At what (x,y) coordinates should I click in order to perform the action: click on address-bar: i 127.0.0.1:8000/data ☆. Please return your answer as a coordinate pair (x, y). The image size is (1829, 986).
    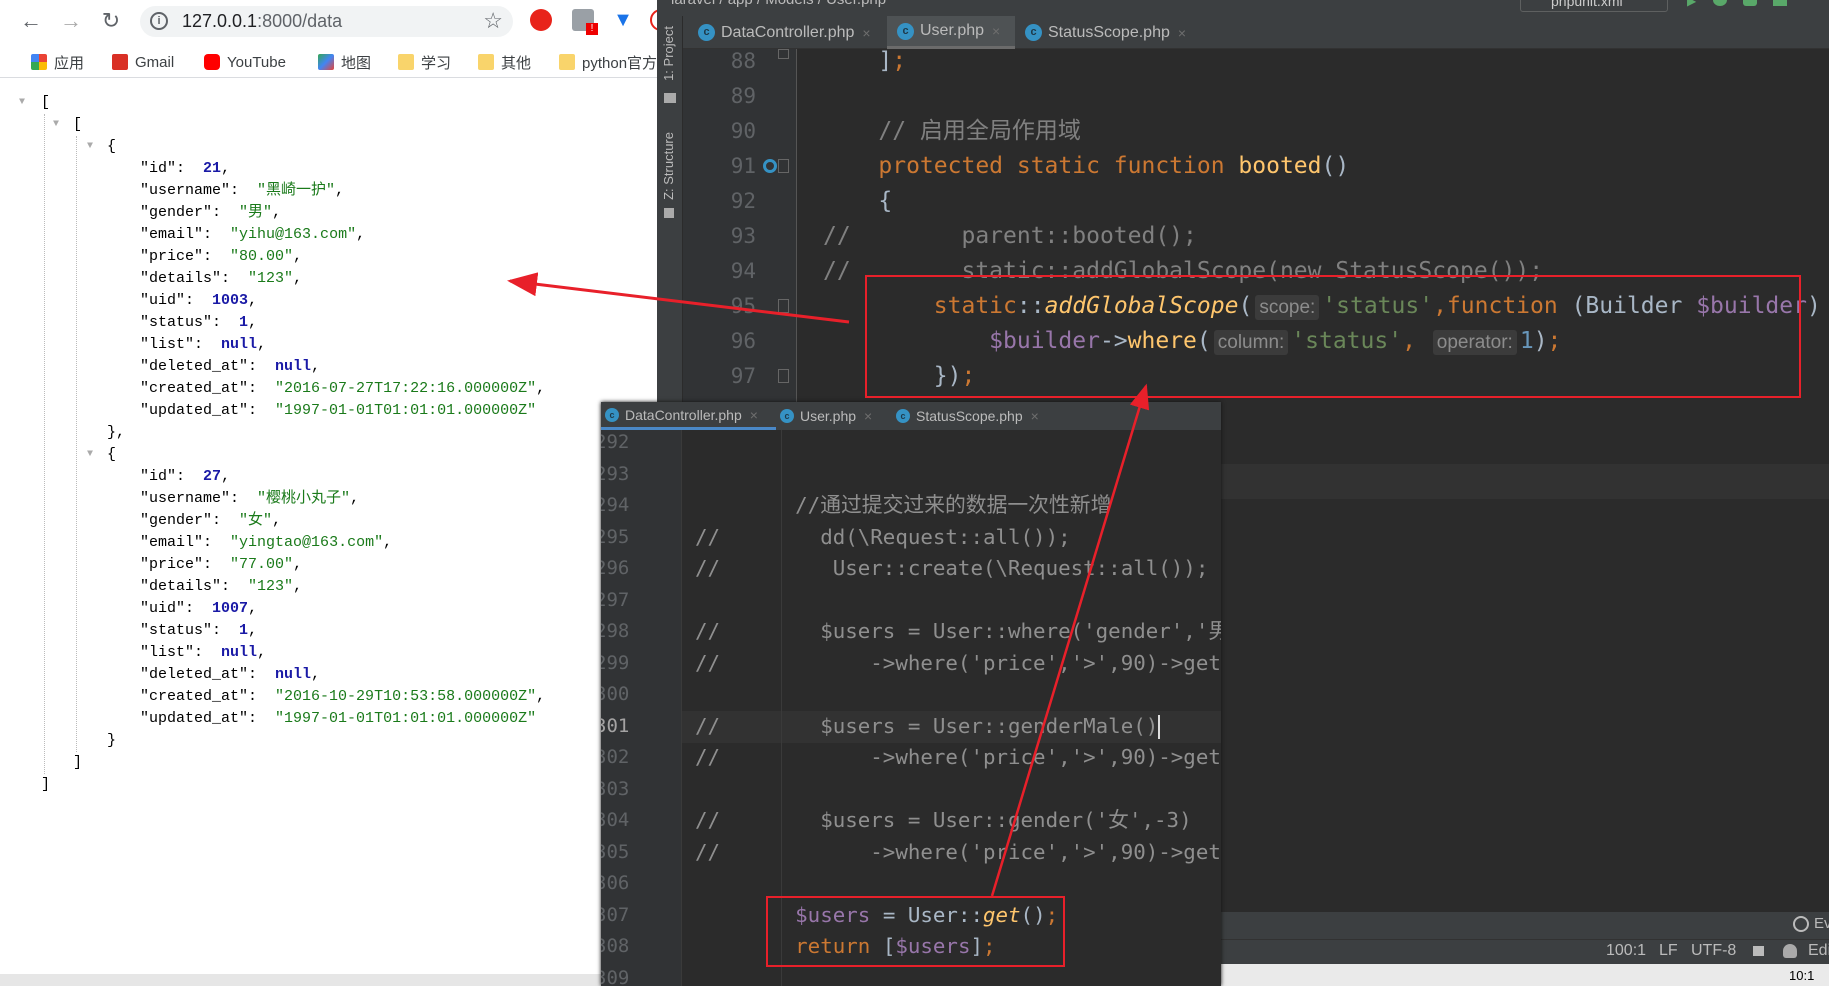
    Looking at the image, I should click on (326, 21).